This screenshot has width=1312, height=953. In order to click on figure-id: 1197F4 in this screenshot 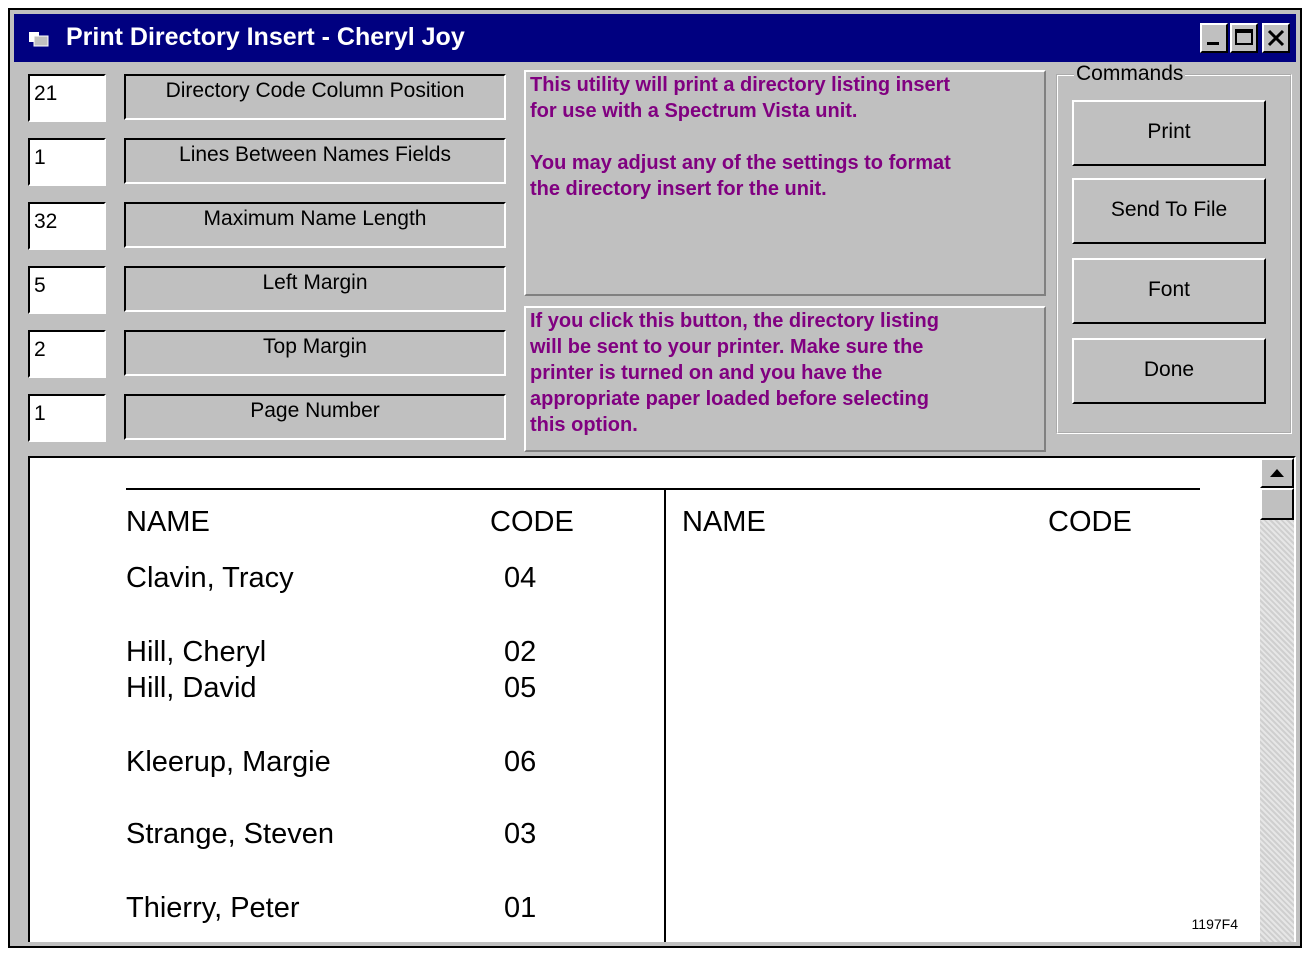, I will do `click(1214, 924)`.